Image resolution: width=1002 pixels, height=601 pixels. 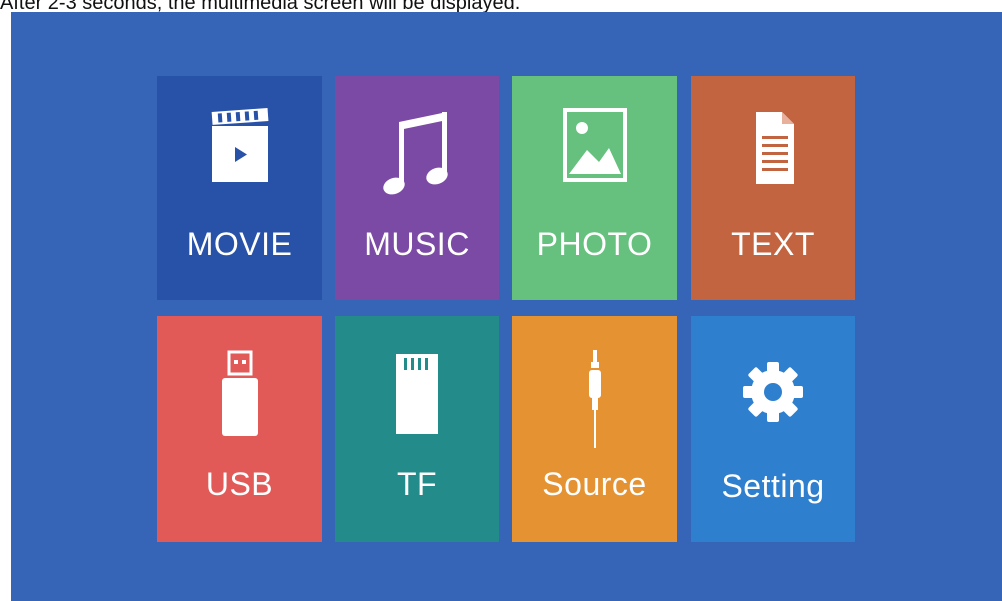 I want to click on document-icon, so click(x=773, y=146).